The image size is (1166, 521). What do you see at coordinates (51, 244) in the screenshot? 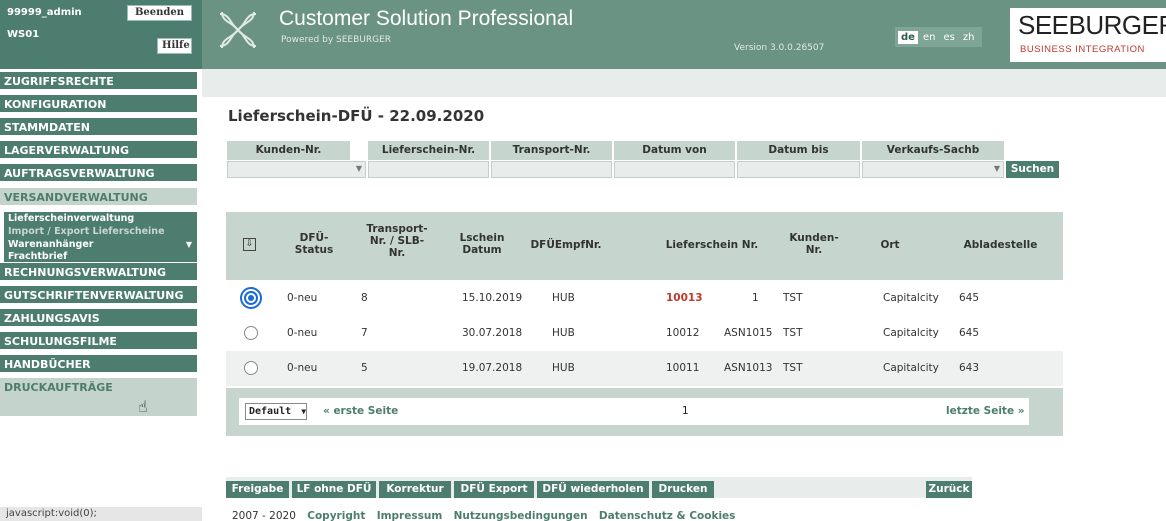
I see `subnav-warenanhaenger-label: Warenanhänger` at bounding box center [51, 244].